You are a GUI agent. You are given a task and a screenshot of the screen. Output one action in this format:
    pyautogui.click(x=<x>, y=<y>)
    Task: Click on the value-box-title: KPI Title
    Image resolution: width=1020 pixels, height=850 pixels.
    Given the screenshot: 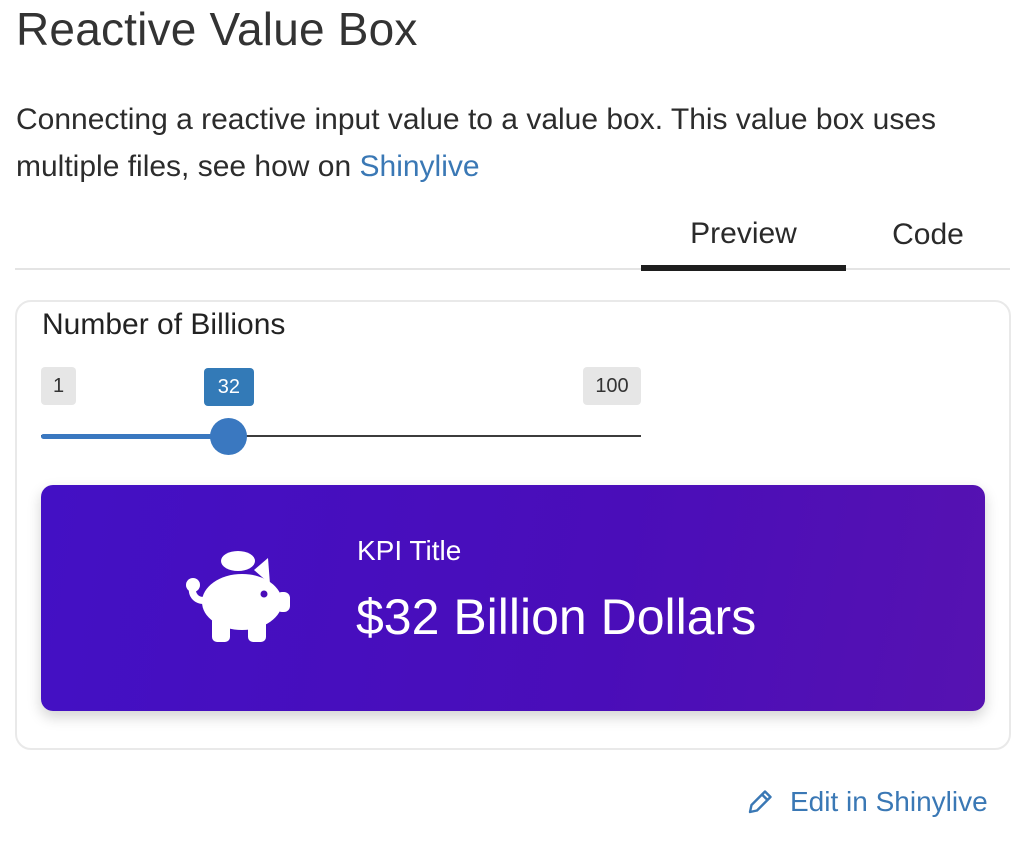 What is the action you would take?
    pyautogui.click(x=409, y=550)
    